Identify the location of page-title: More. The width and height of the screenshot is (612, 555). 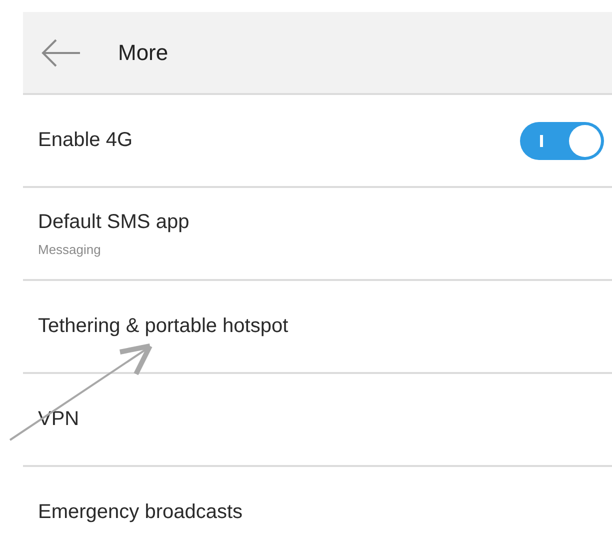
(143, 53).